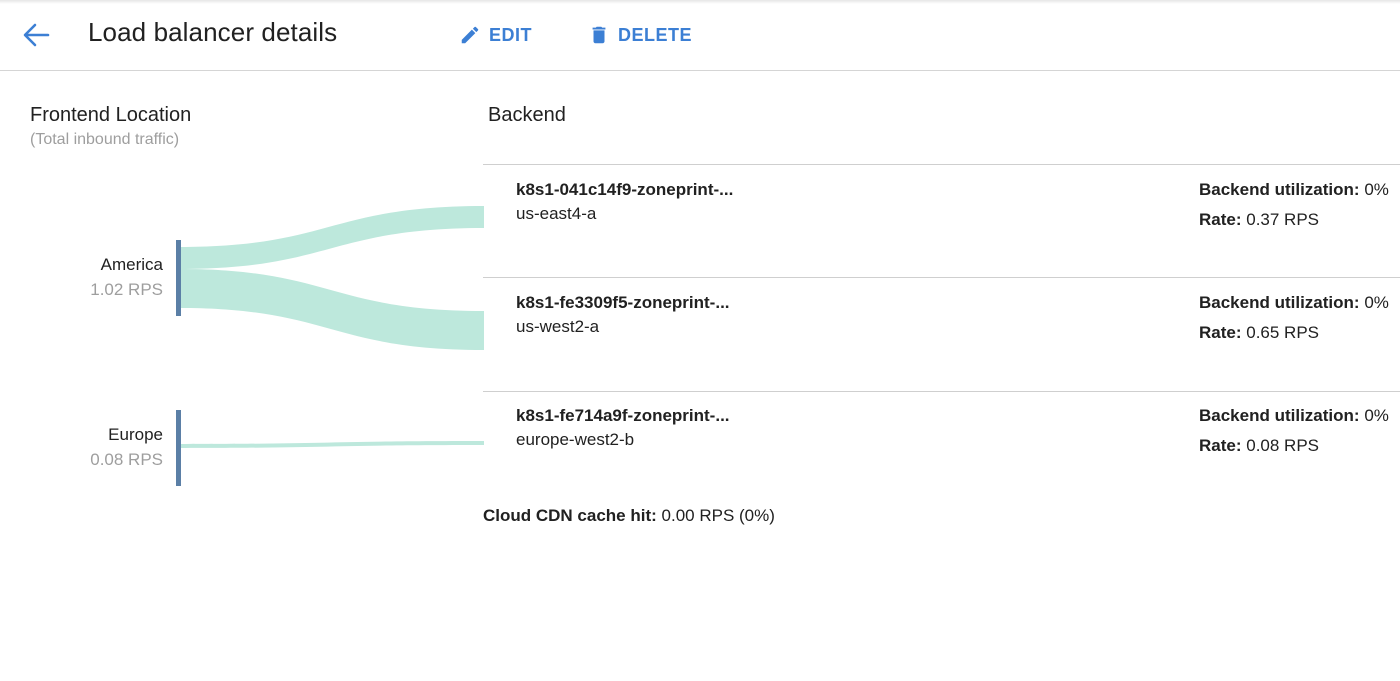 This screenshot has width=1400, height=681. Describe the element at coordinates (131, 264) in the screenshot. I see `region-name-america: America` at that location.